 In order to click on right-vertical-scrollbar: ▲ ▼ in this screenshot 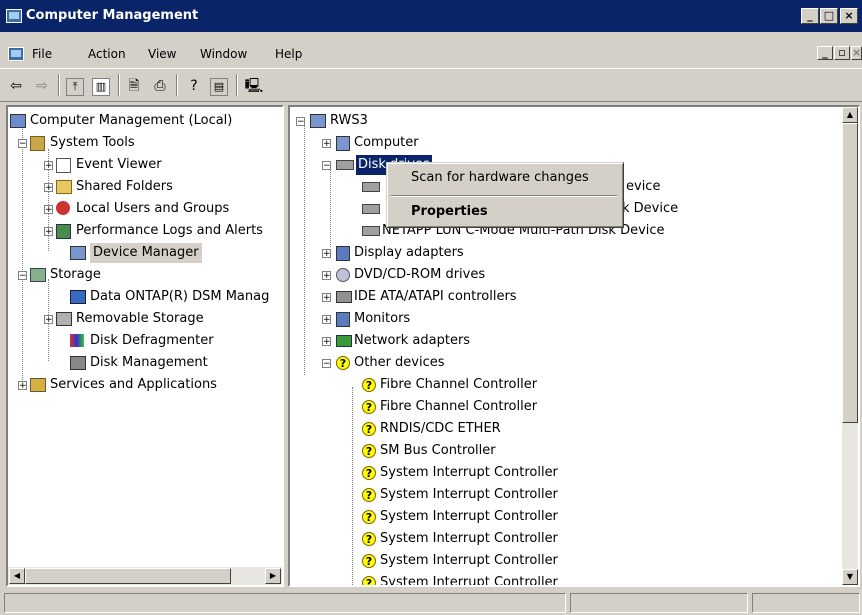, I will do `click(850, 346)`.